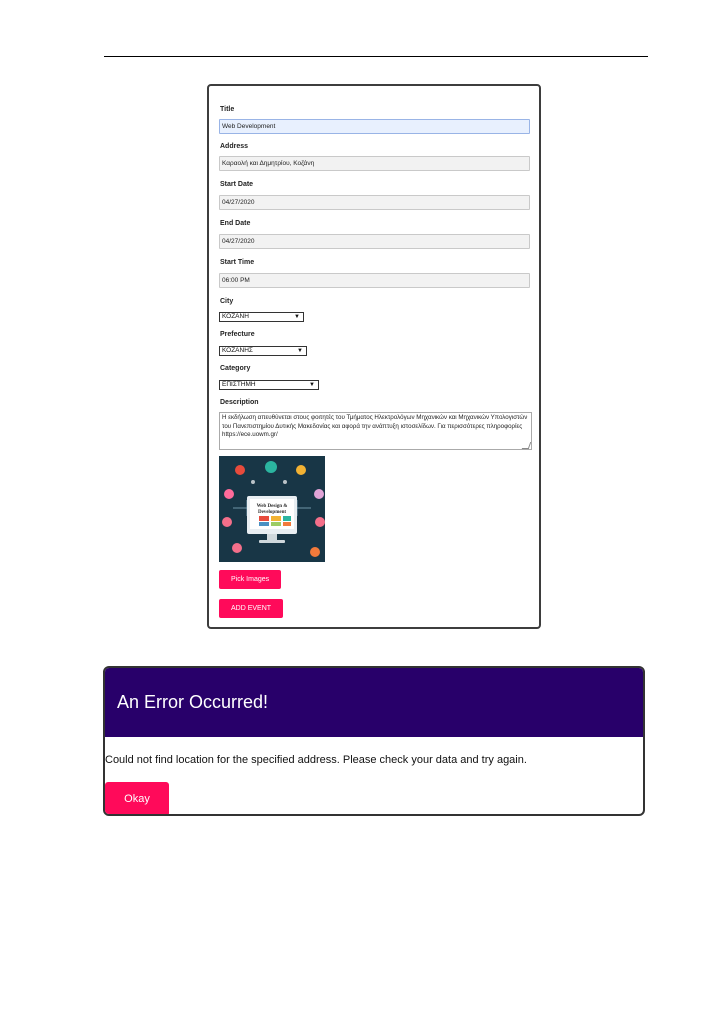  Describe the element at coordinates (374, 202) in the screenshot. I see `start-date-input: 04/27/2020` at that location.